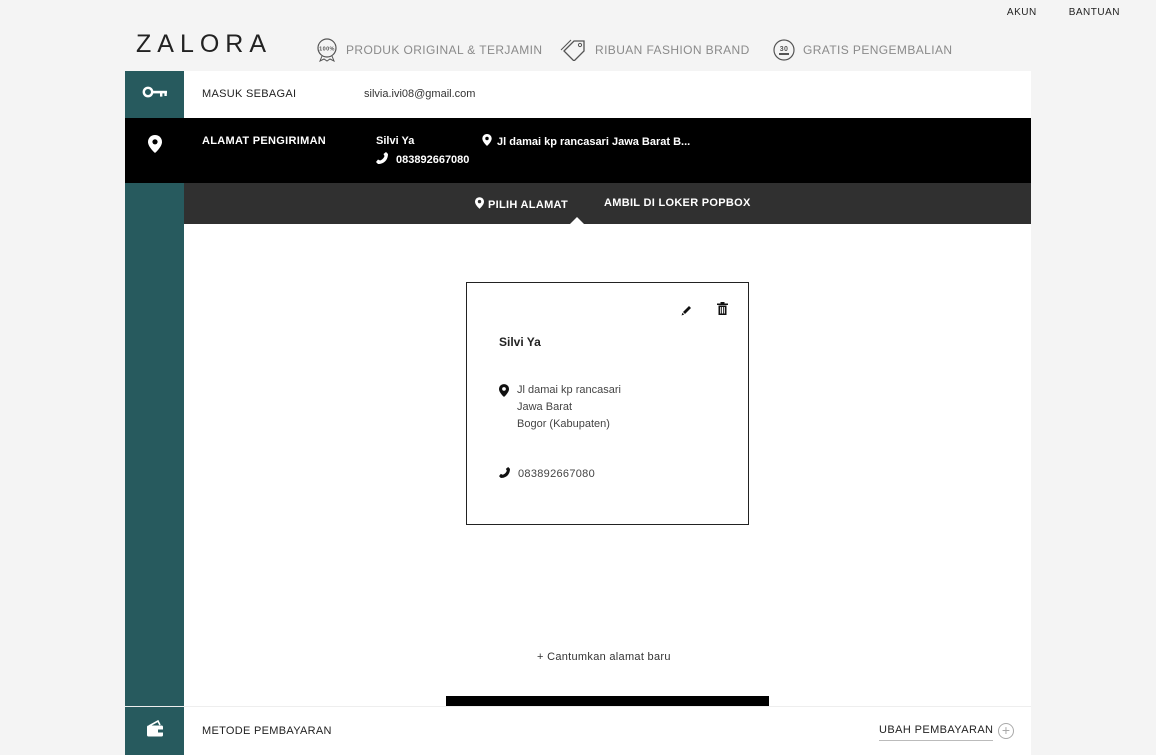 The image size is (1156, 755). I want to click on tab-popbox-locker-label: AMBIL DI LOKER POPBOX, so click(677, 203).